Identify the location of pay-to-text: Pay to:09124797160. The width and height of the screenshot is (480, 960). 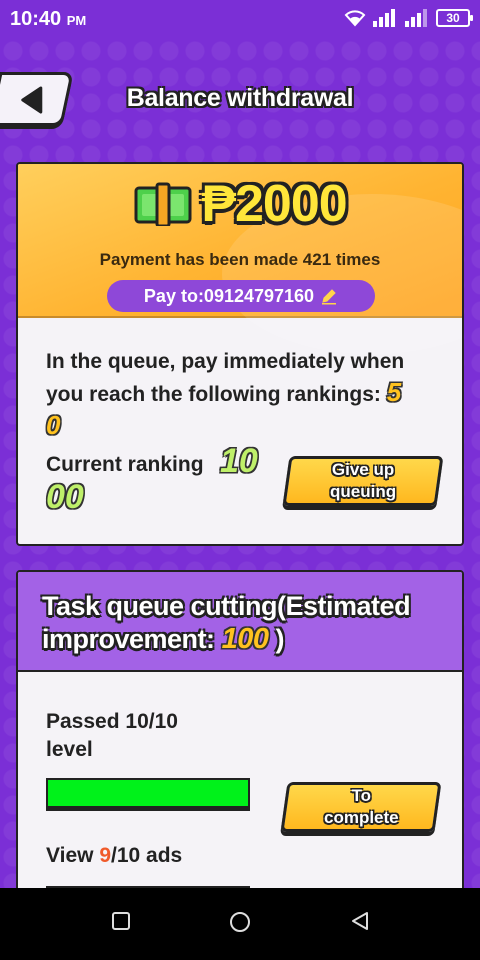
(229, 295).